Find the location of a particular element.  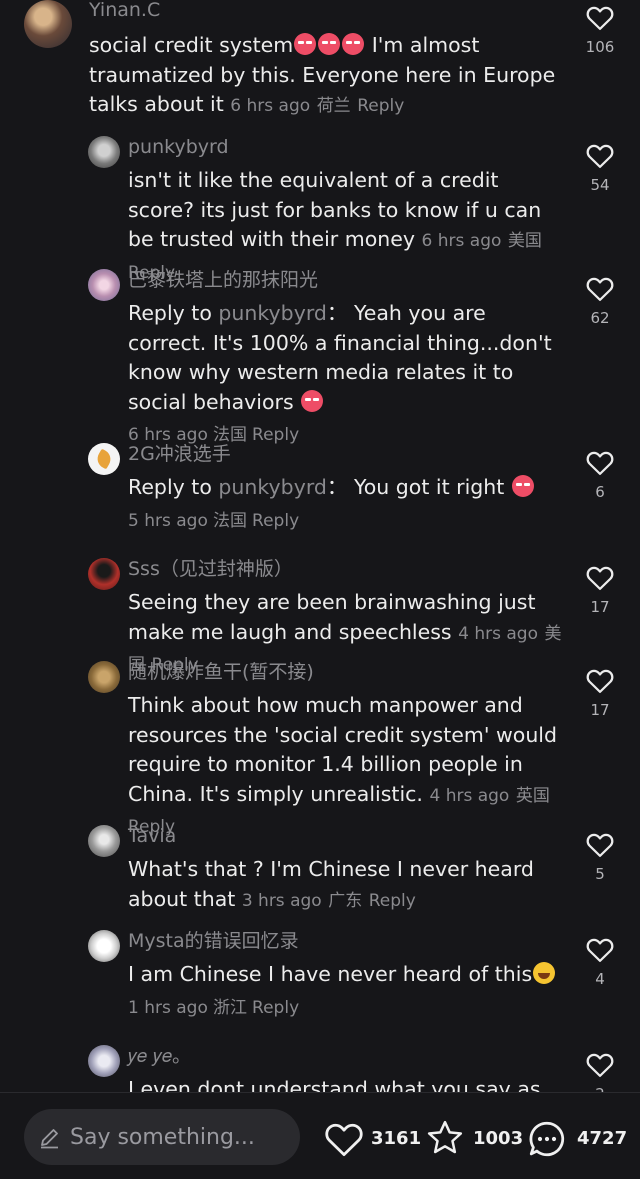

comment-username: 2G冲浪选手 is located at coordinates (348, 454).